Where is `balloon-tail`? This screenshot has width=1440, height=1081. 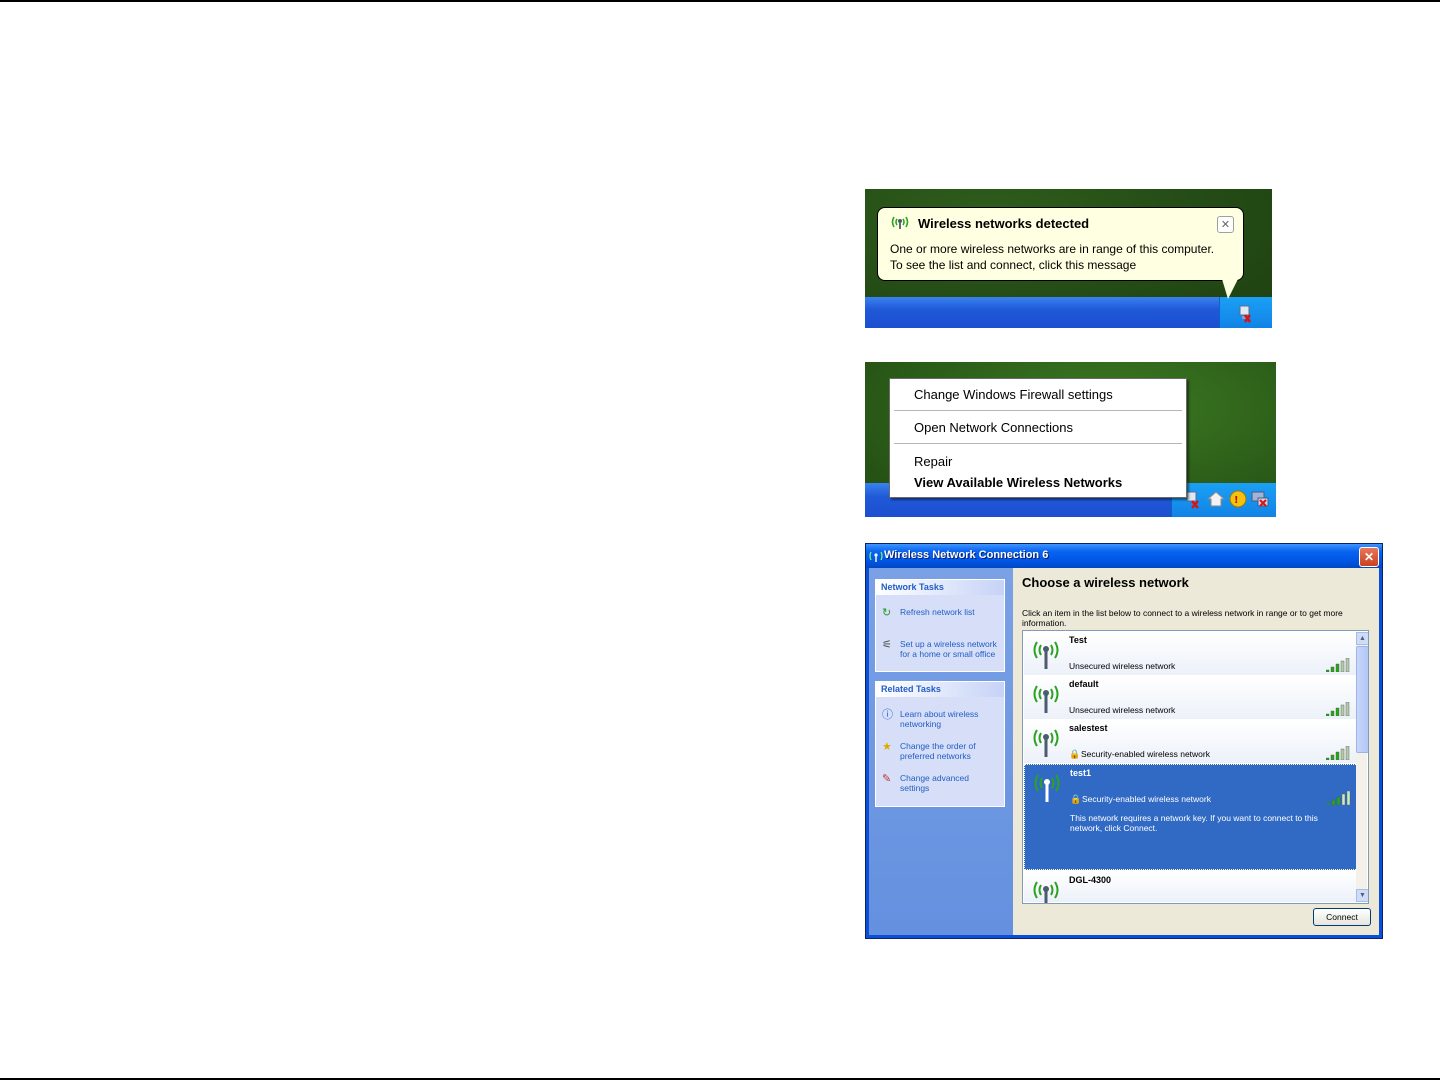
balloon-tail is located at coordinates (1230, 289).